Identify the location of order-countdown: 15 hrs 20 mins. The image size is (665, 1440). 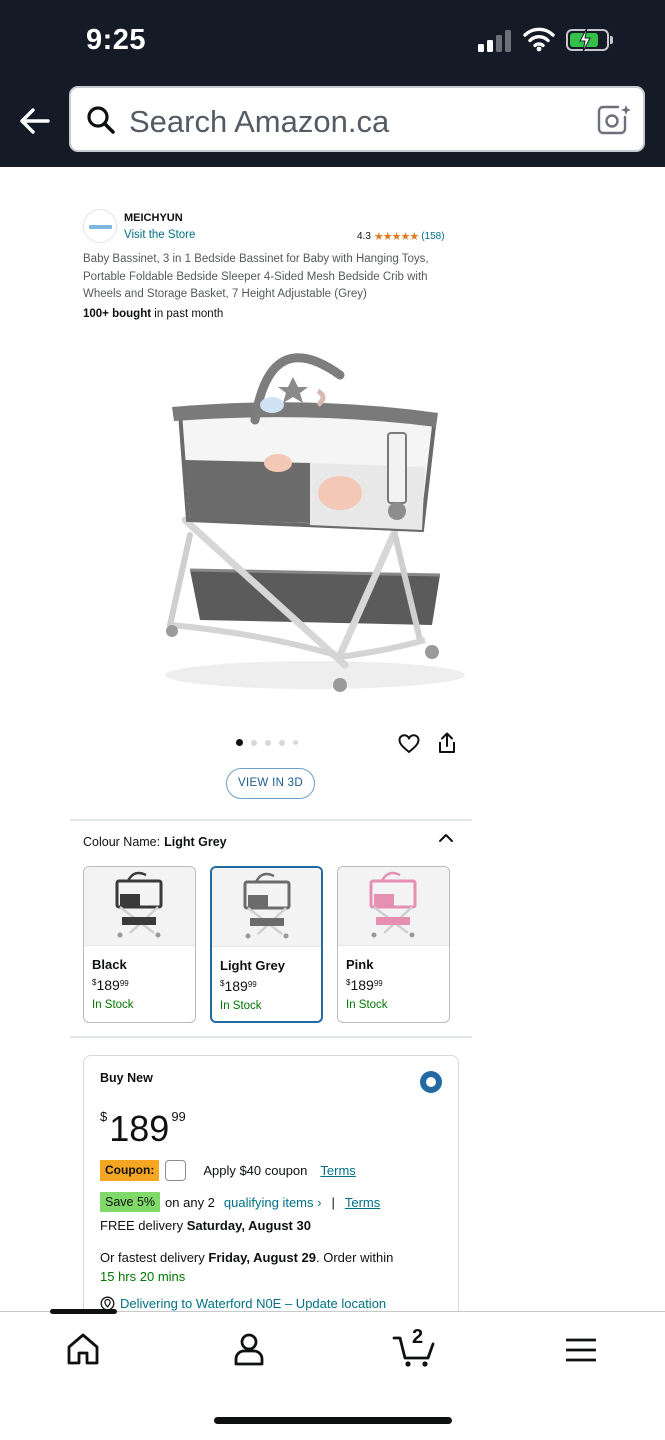
(143, 1276).